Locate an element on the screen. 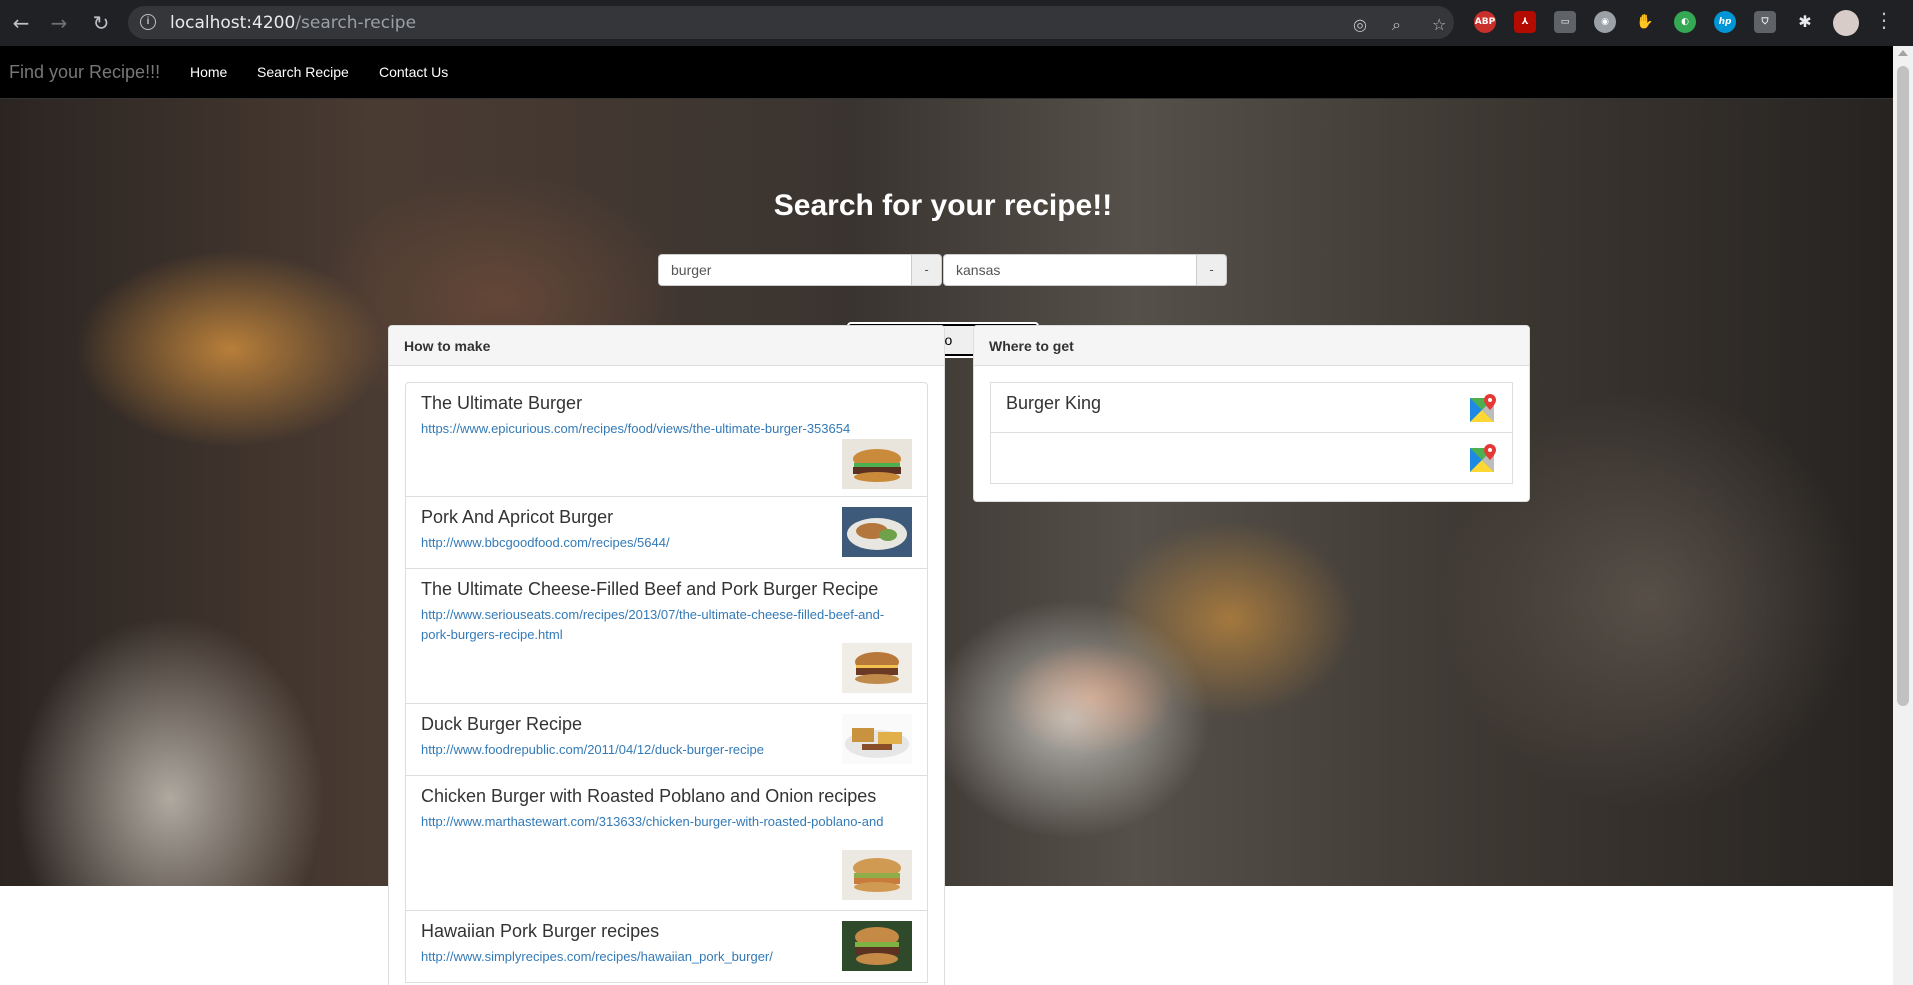 This screenshot has height=985, width=1913. extension-globe-icon: ◉ is located at coordinates (1605, 22).